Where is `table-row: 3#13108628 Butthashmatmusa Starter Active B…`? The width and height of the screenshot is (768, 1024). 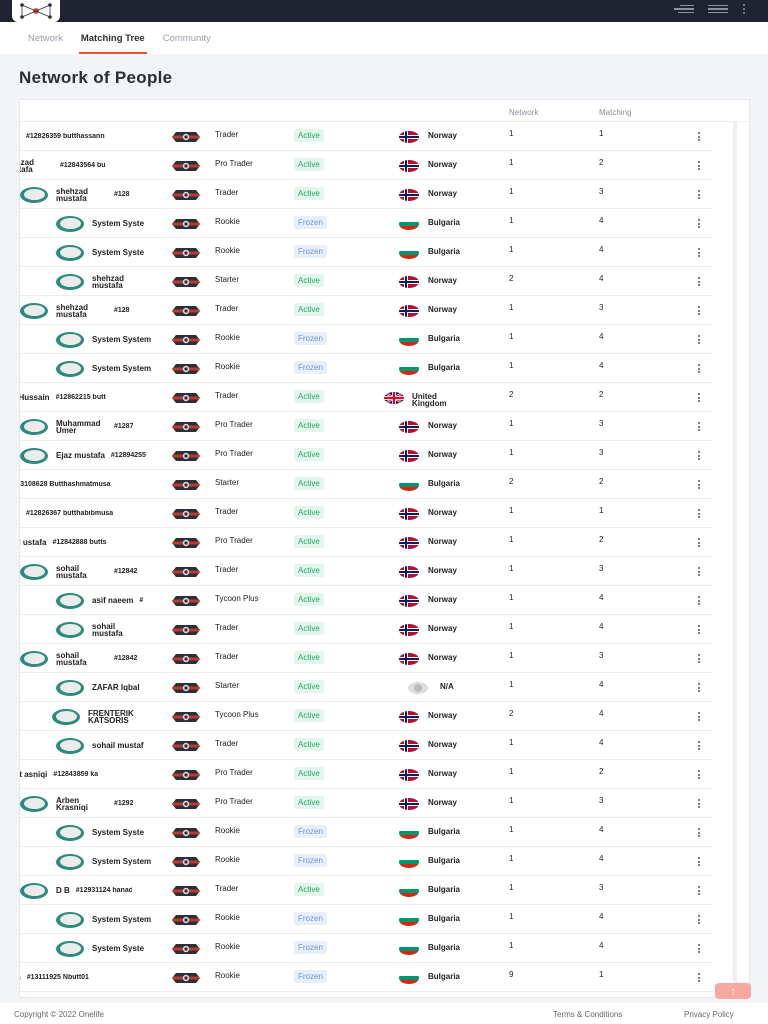 table-row: 3#13108628 Butthashmatmusa Starter Active B… is located at coordinates (366, 484).